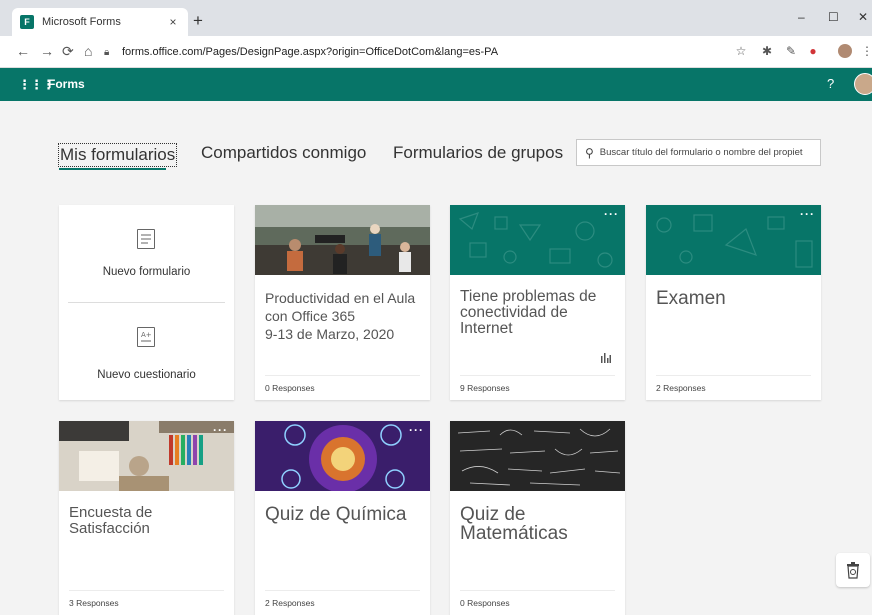 This screenshot has width=872, height=615. Describe the element at coordinates (833, 17) in the screenshot. I see `maximize-button: ☐` at that location.